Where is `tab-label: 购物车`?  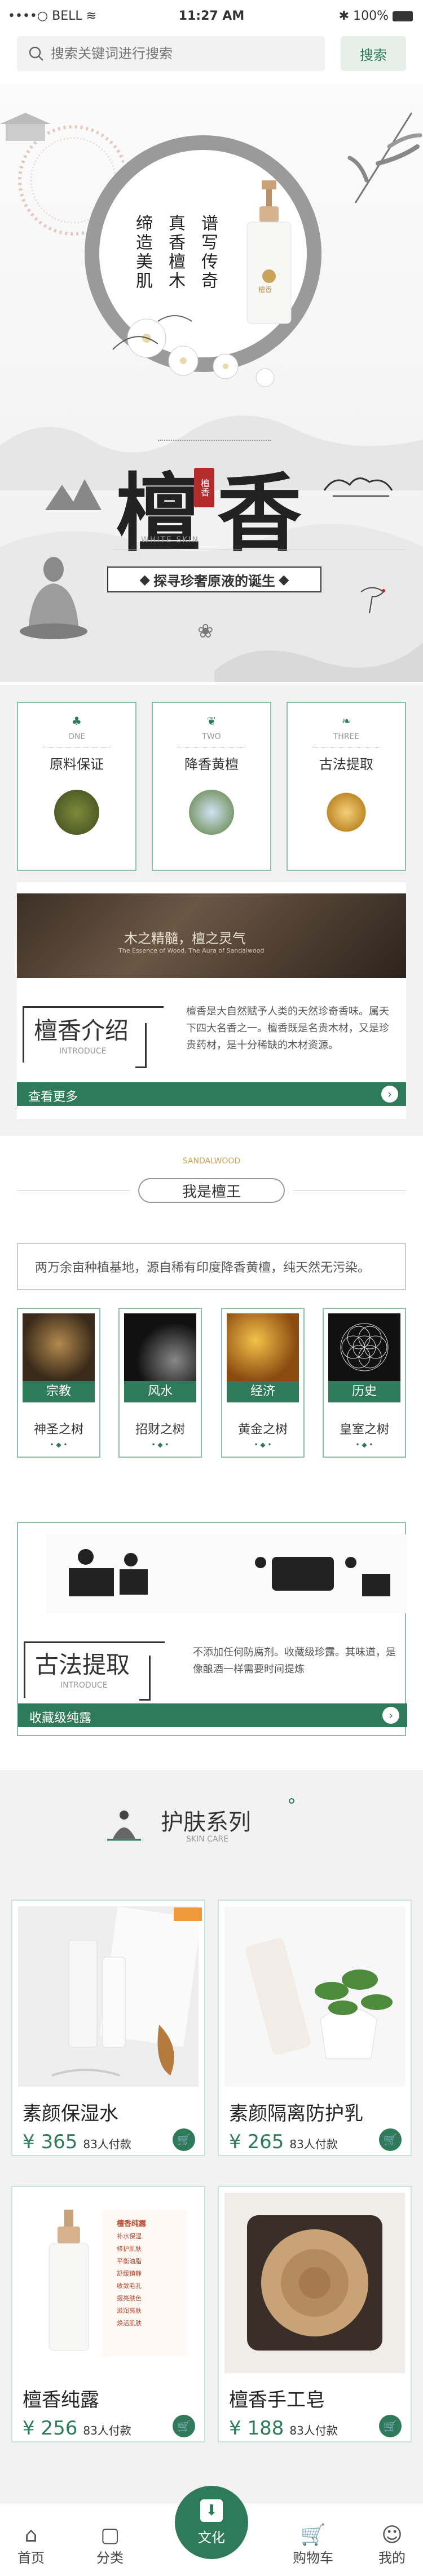
tab-label: 购物车 is located at coordinates (313, 2558).